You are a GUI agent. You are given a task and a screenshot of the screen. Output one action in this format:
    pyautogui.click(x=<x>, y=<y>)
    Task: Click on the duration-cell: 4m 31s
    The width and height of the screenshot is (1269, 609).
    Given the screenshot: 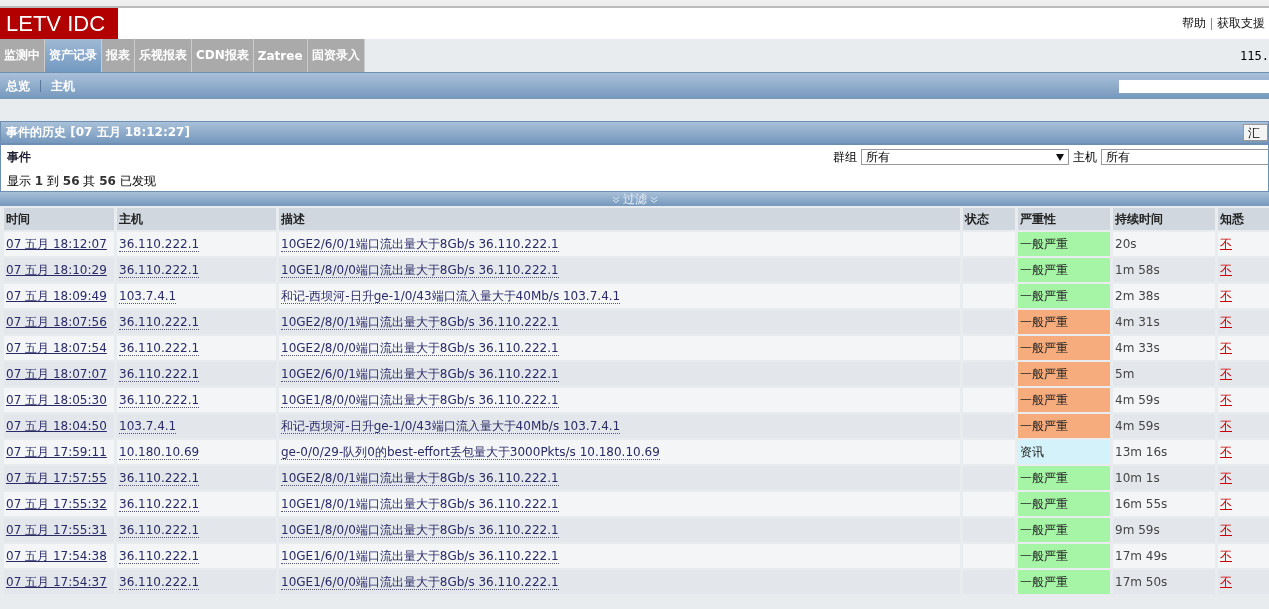 What is the action you would take?
    pyautogui.click(x=1164, y=322)
    